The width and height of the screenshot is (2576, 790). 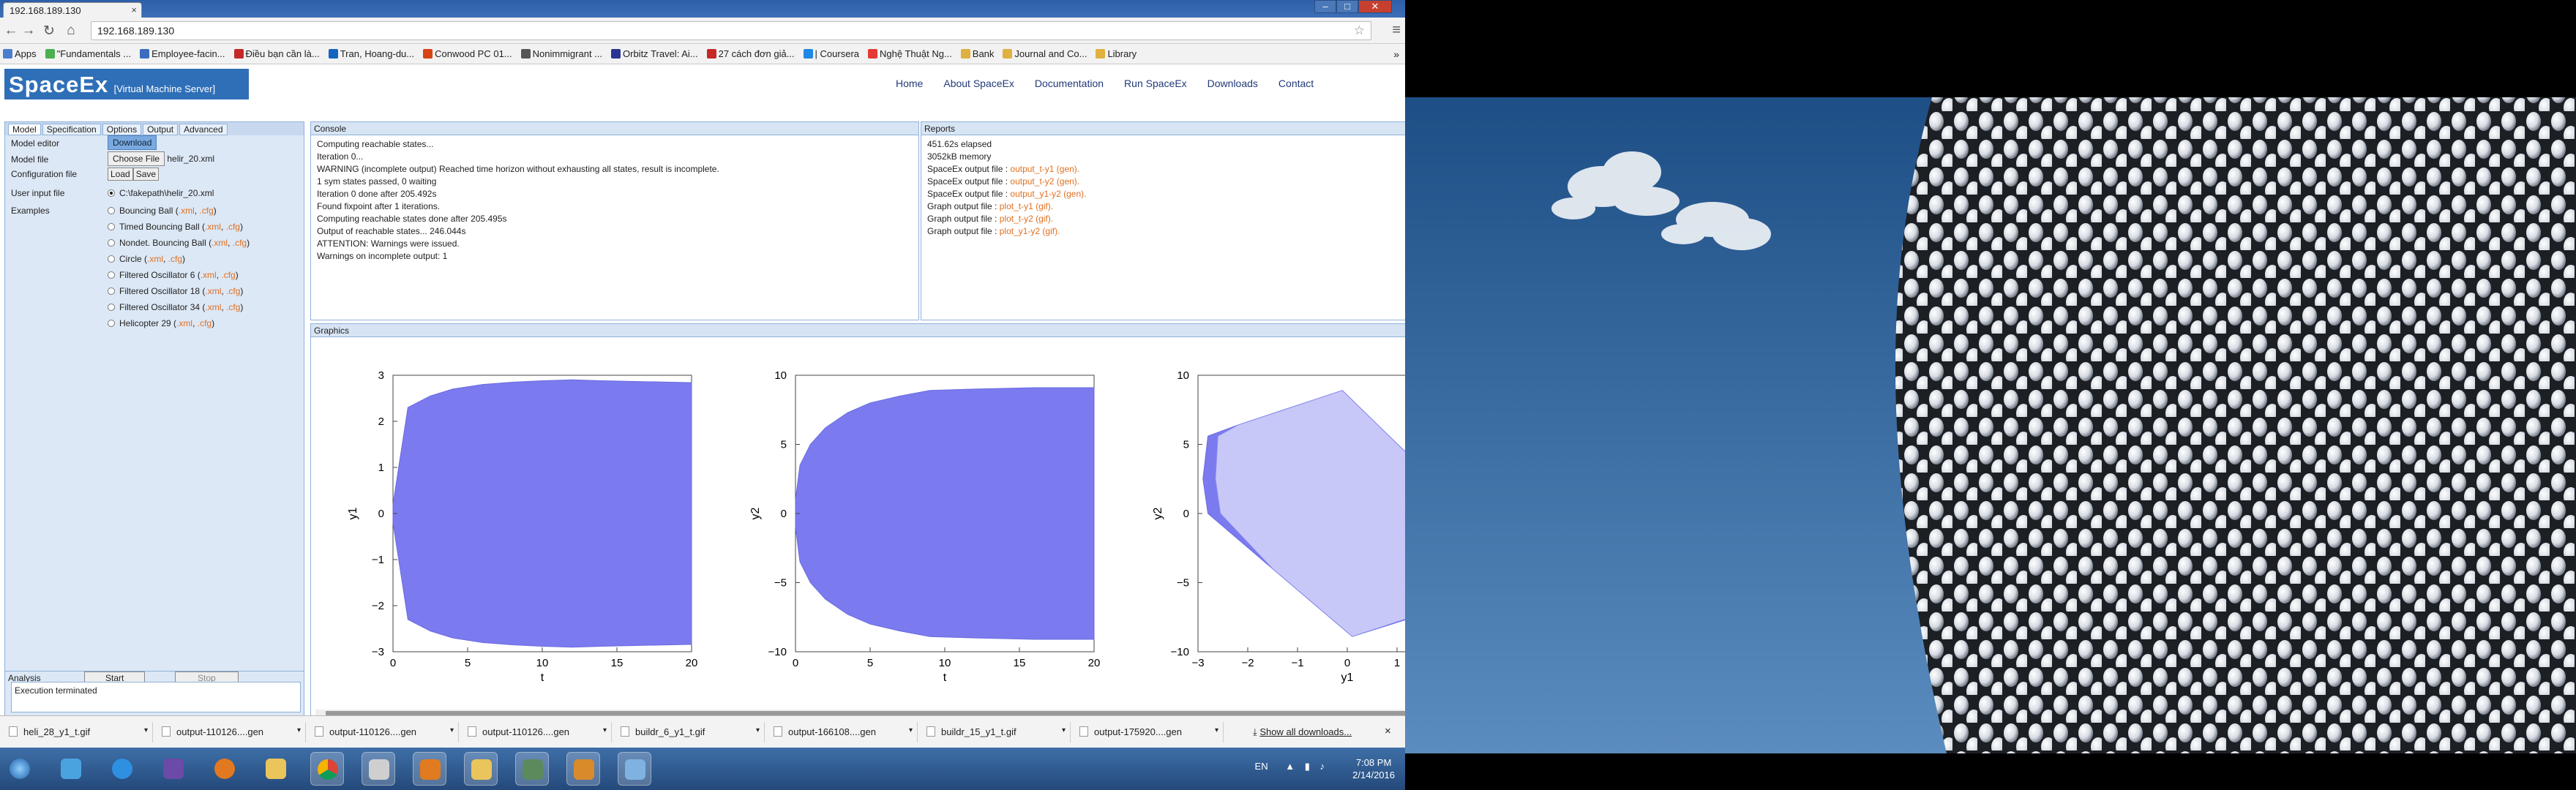 What do you see at coordinates (378, 769) in the screenshot?
I see `xml-app-icon` at bounding box center [378, 769].